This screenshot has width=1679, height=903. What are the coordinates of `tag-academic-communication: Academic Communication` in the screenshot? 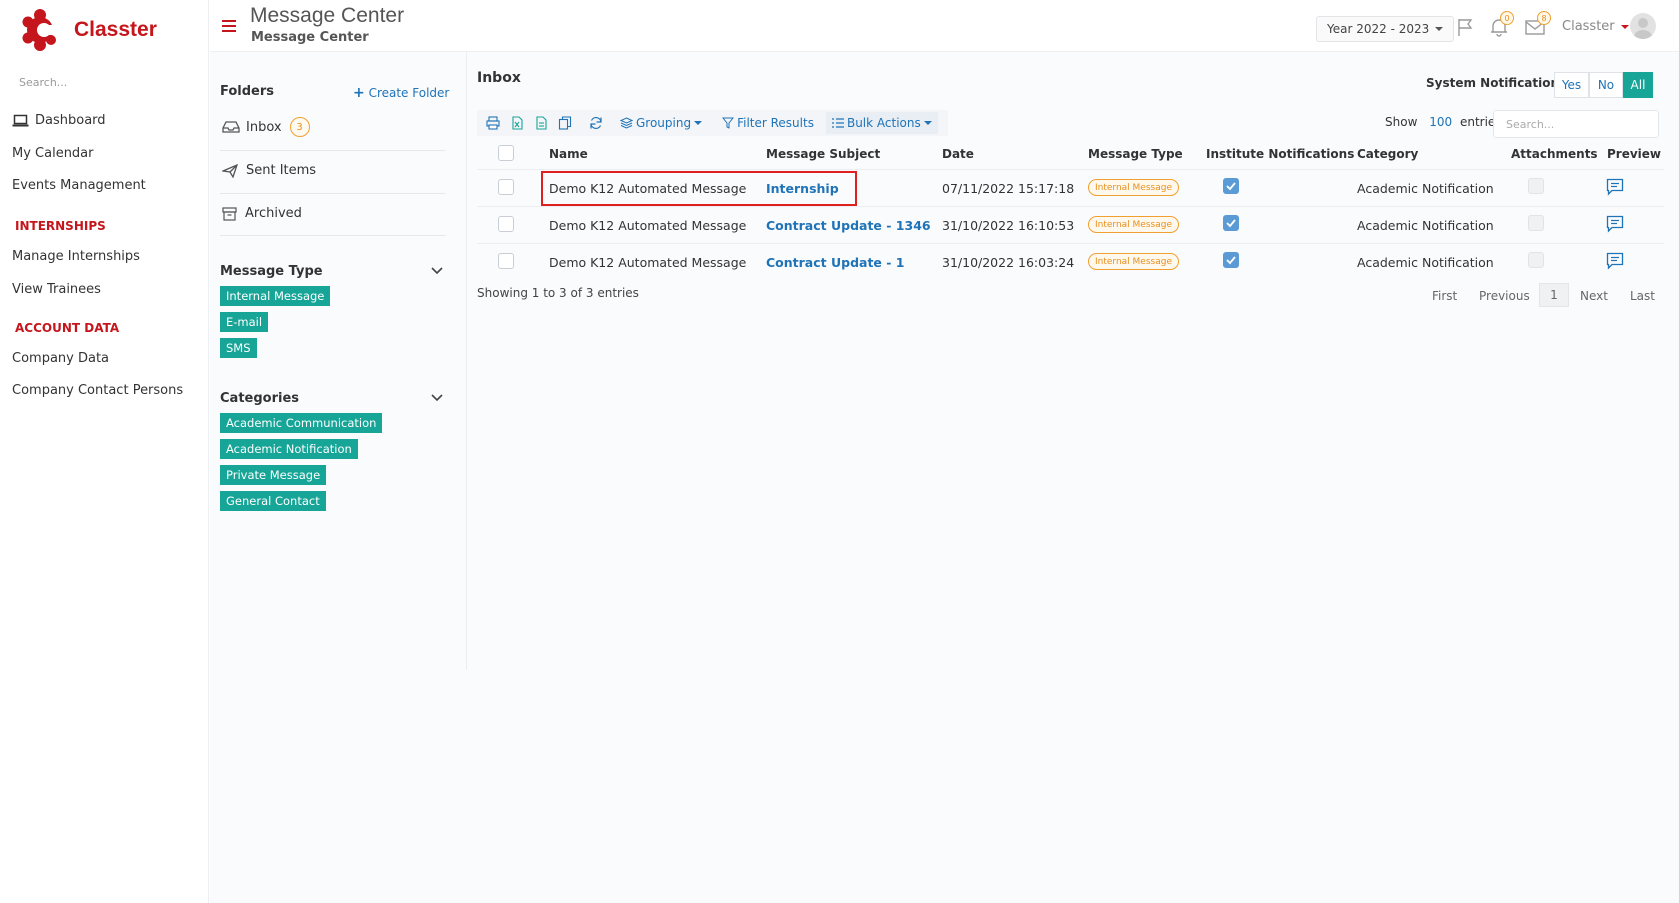 It's located at (301, 423).